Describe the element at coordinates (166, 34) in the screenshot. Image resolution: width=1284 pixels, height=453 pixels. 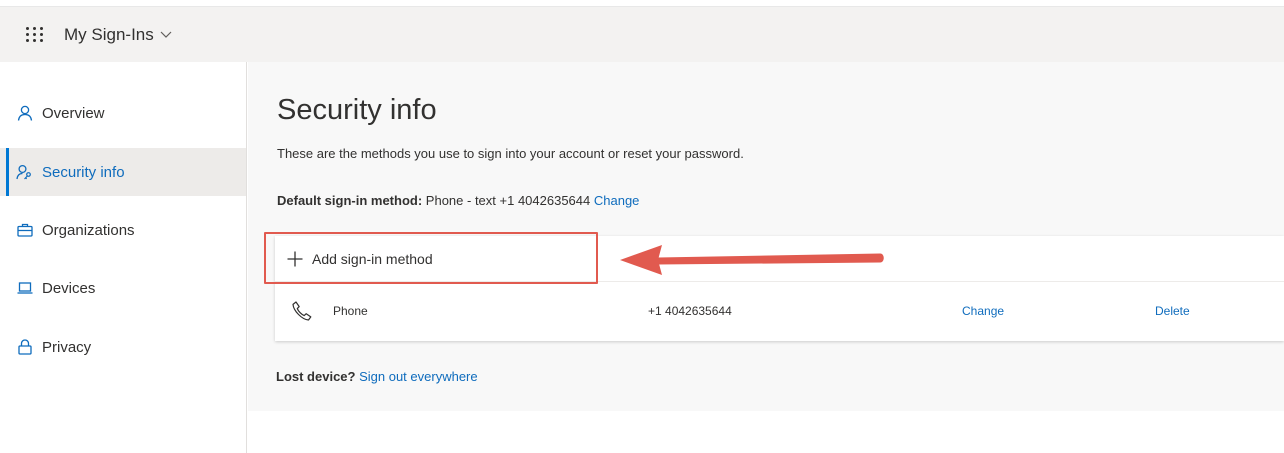
I see `chevron-down-icon` at that location.